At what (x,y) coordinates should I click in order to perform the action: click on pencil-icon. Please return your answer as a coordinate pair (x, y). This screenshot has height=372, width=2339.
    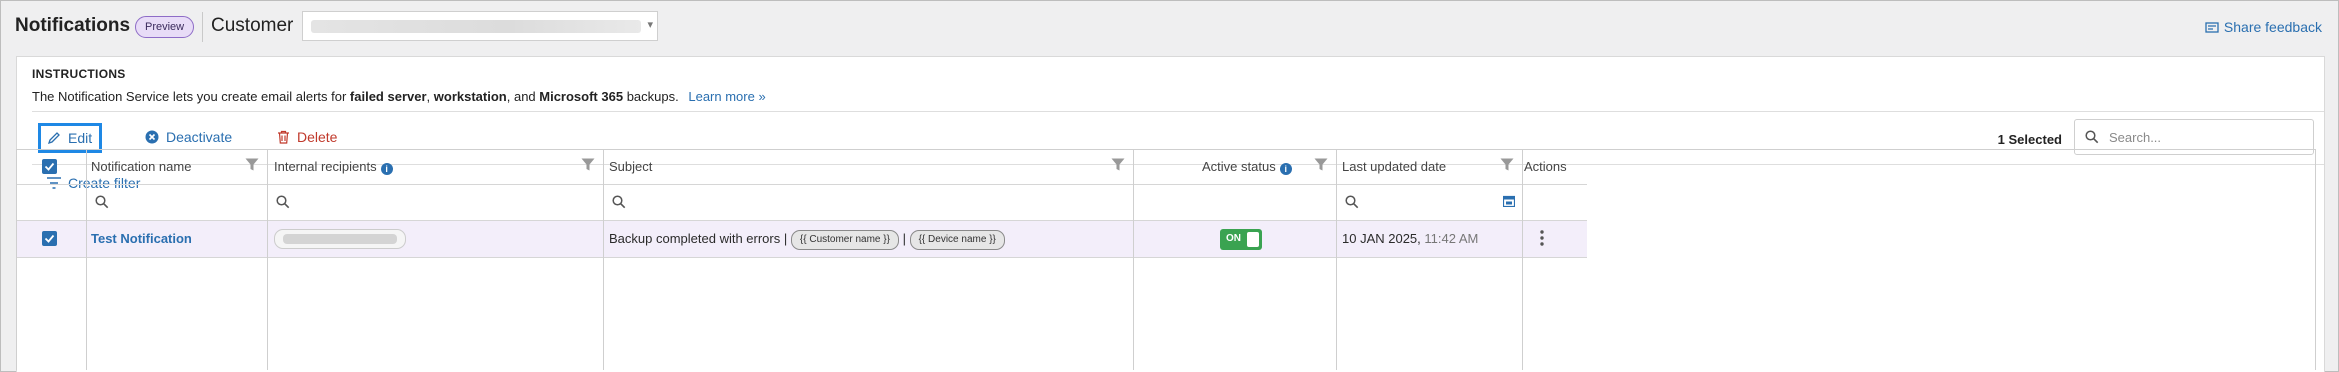
    Looking at the image, I should click on (53, 138).